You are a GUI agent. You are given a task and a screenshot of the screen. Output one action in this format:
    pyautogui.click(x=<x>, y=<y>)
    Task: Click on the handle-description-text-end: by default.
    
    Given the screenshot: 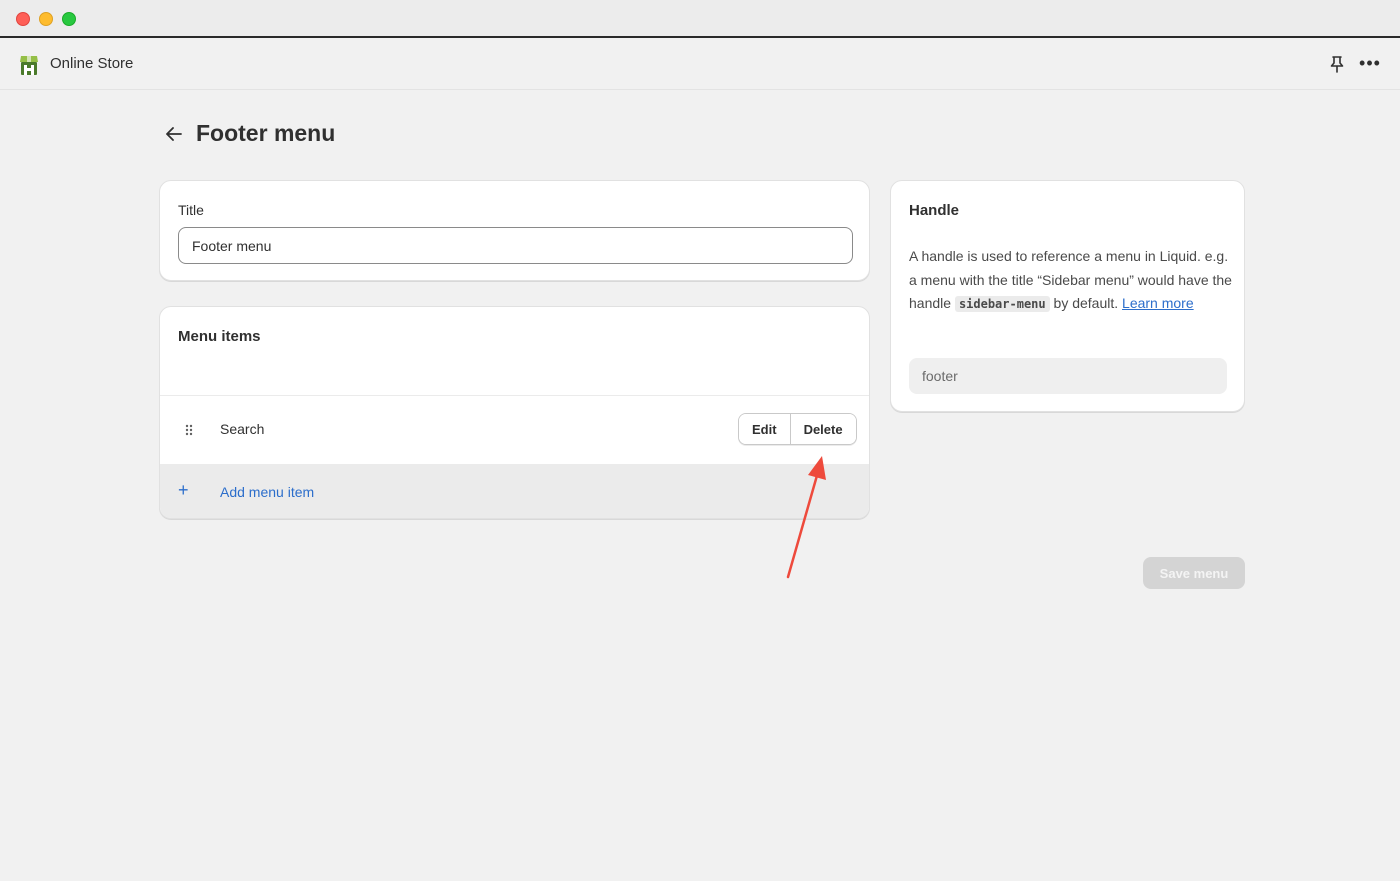 What is the action you would take?
    pyautogui.click(x=1086, y=303)
    